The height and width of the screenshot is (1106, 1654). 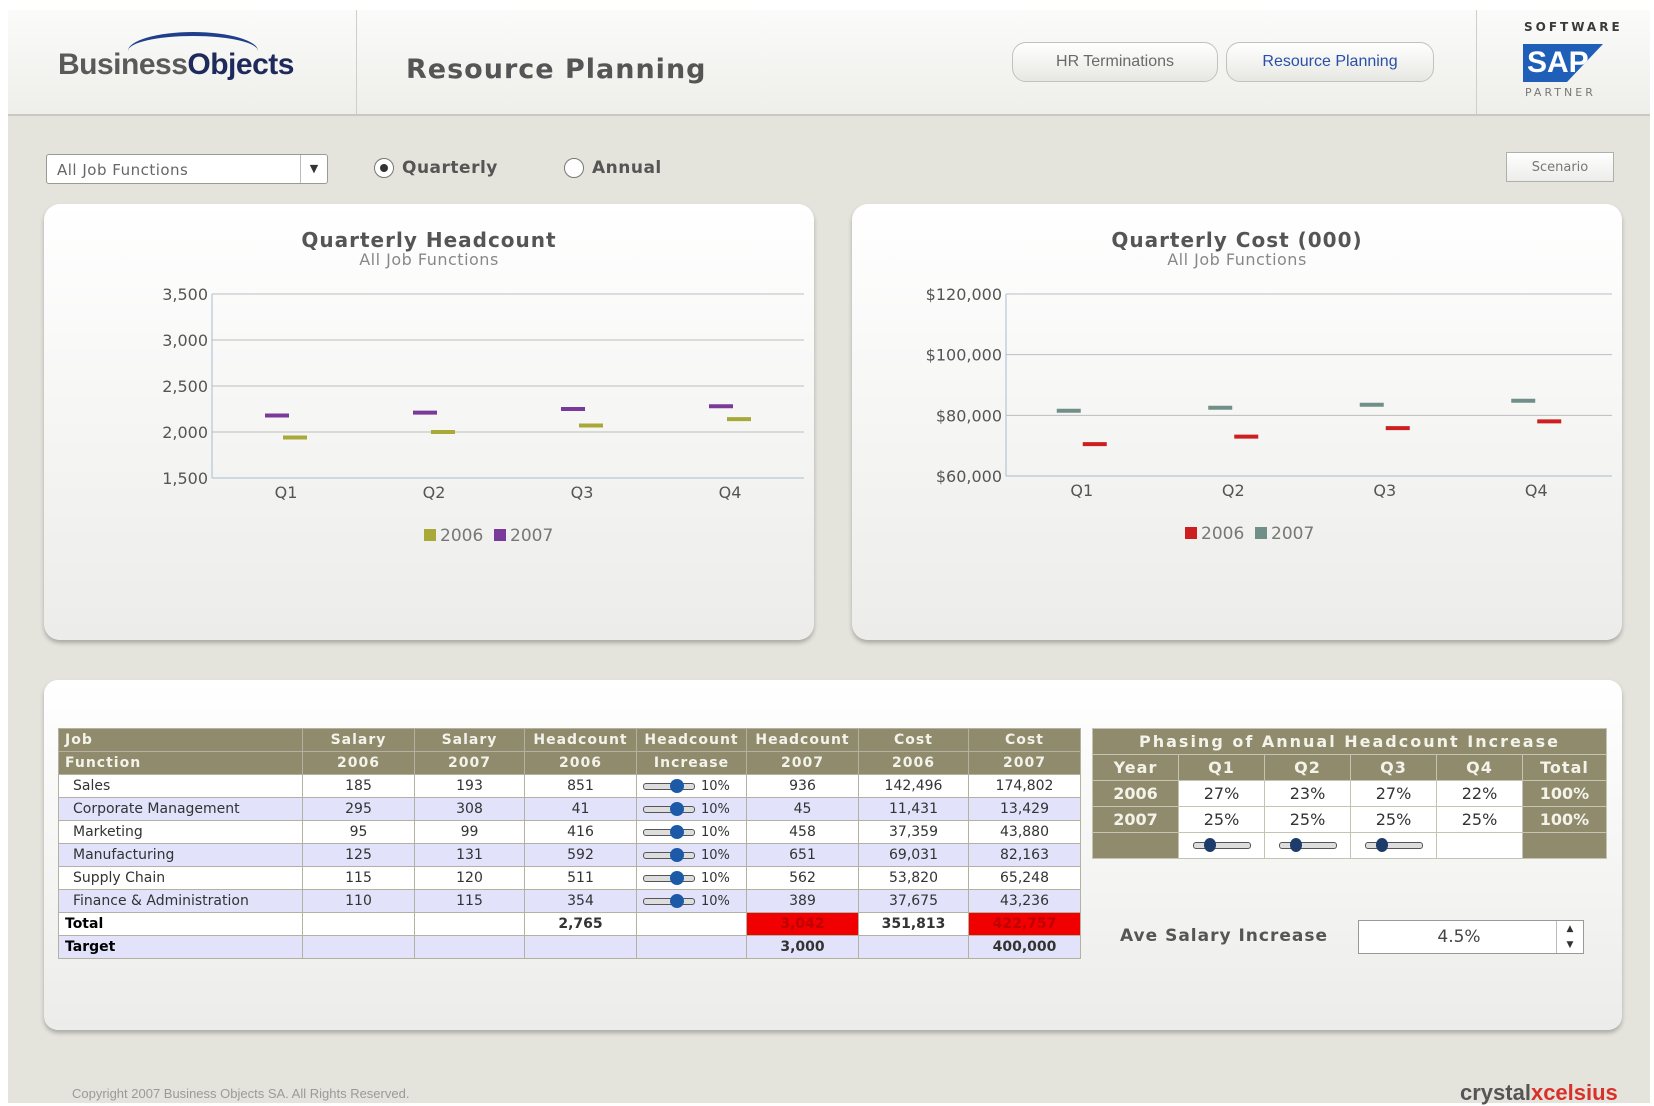 What do you see at coordinates (1261, 533) in the screenshot?
I see `legend-swatch` at bounding box center [1261, 533].